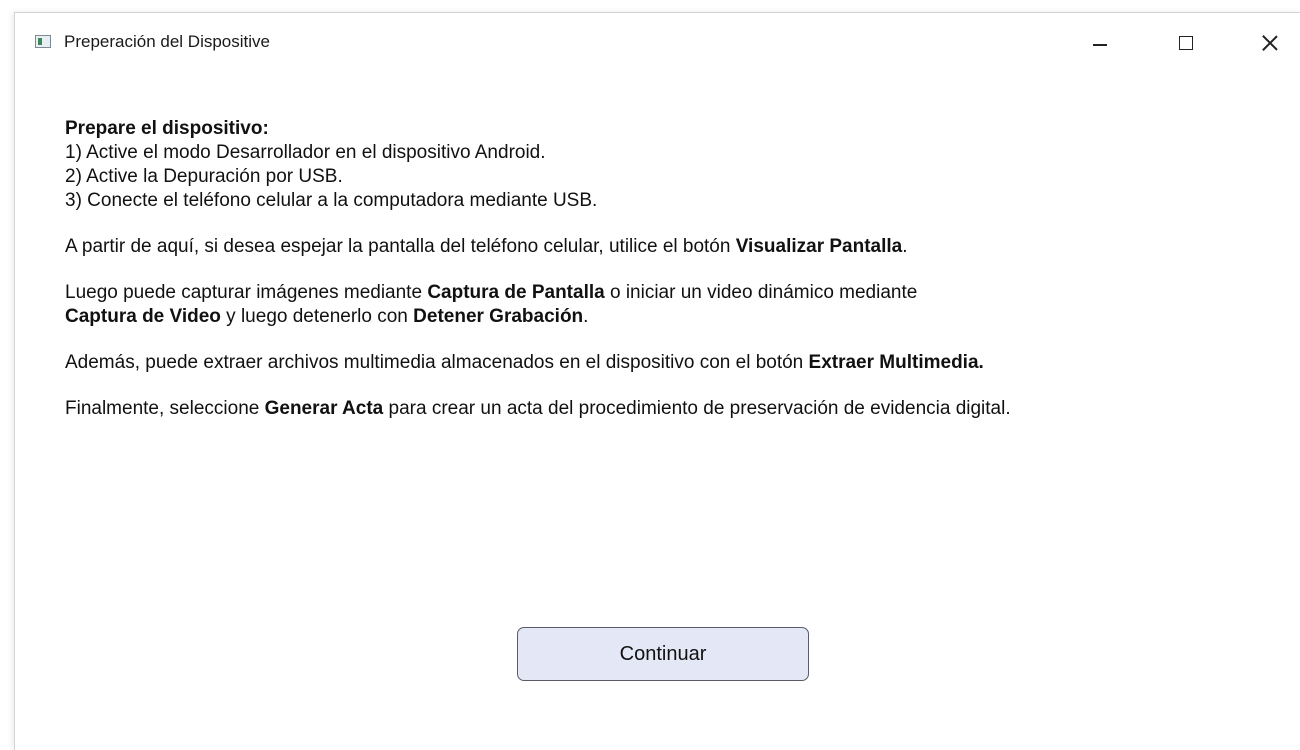 This screenshot has height=750, width=1300. What do you see at coordinates (204, 176) in the screenshot?
I see `step-2: 2) Active la Depuración por USB.` at bounding box center [204, 176].